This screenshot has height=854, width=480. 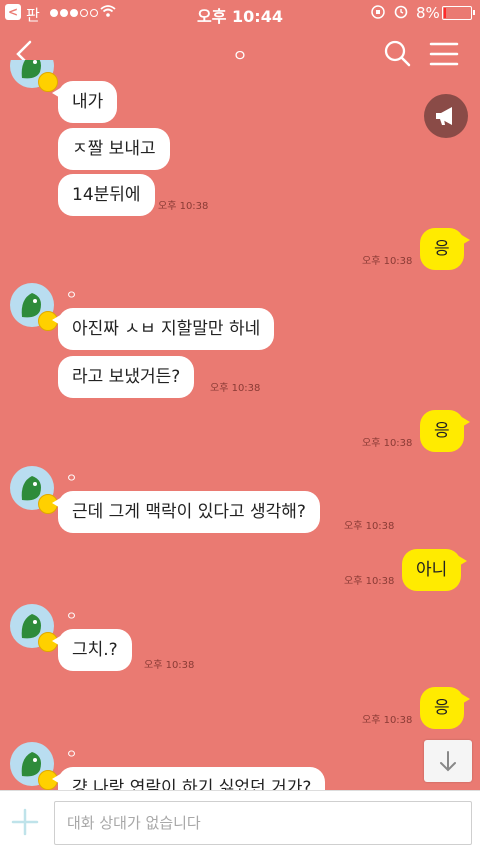 I want to click on message-bubble: 그치.?, so click(x=92, y=650).